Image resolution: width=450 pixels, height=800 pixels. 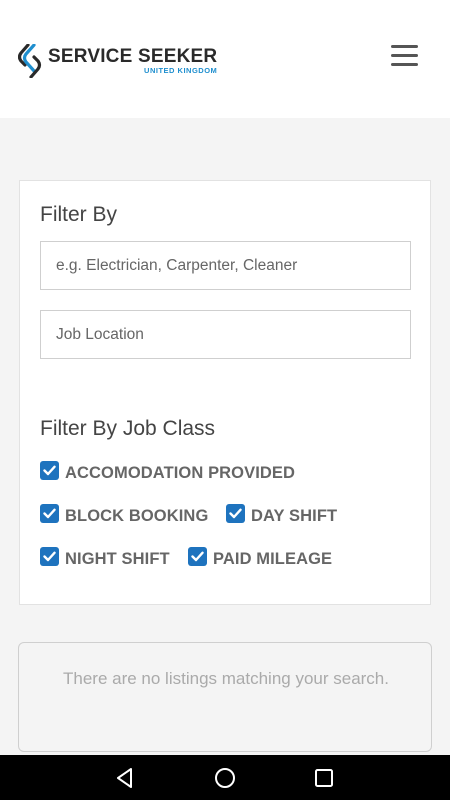 What do you see at coordinates (294, 516) in the screenshot?
I see `checkbox-label: DAY SHIFT` at bounding box center [294, 516].